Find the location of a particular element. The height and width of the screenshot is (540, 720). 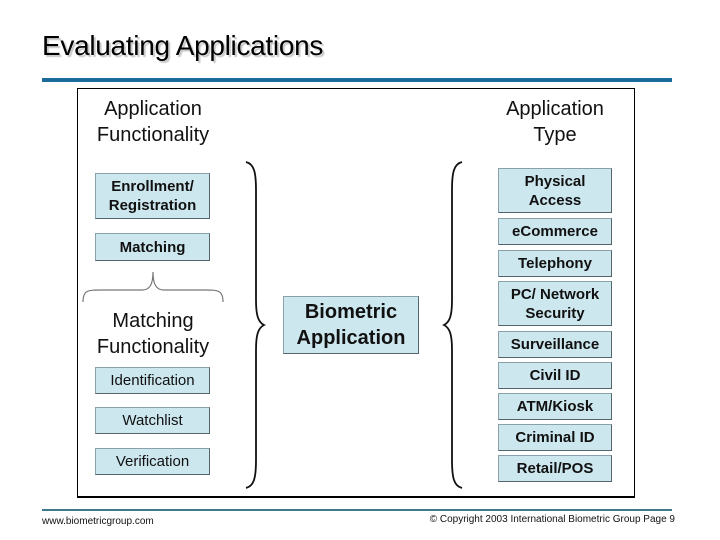

right-group-brace is located at coordinates (452, 325).